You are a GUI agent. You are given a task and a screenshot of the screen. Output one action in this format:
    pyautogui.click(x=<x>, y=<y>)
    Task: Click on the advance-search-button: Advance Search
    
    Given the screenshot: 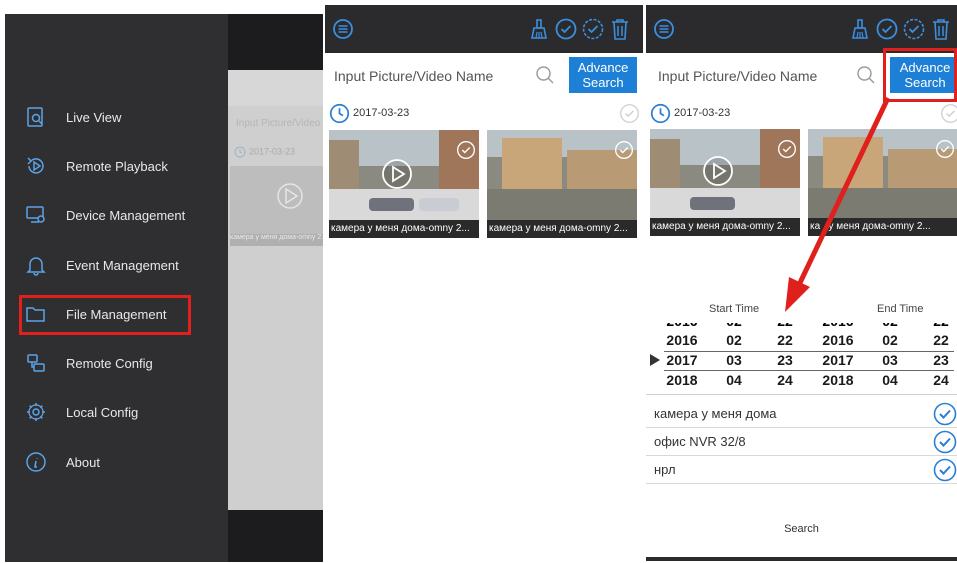 What is the action you would take?
    pyautogui.click(x=603, y=75)
    